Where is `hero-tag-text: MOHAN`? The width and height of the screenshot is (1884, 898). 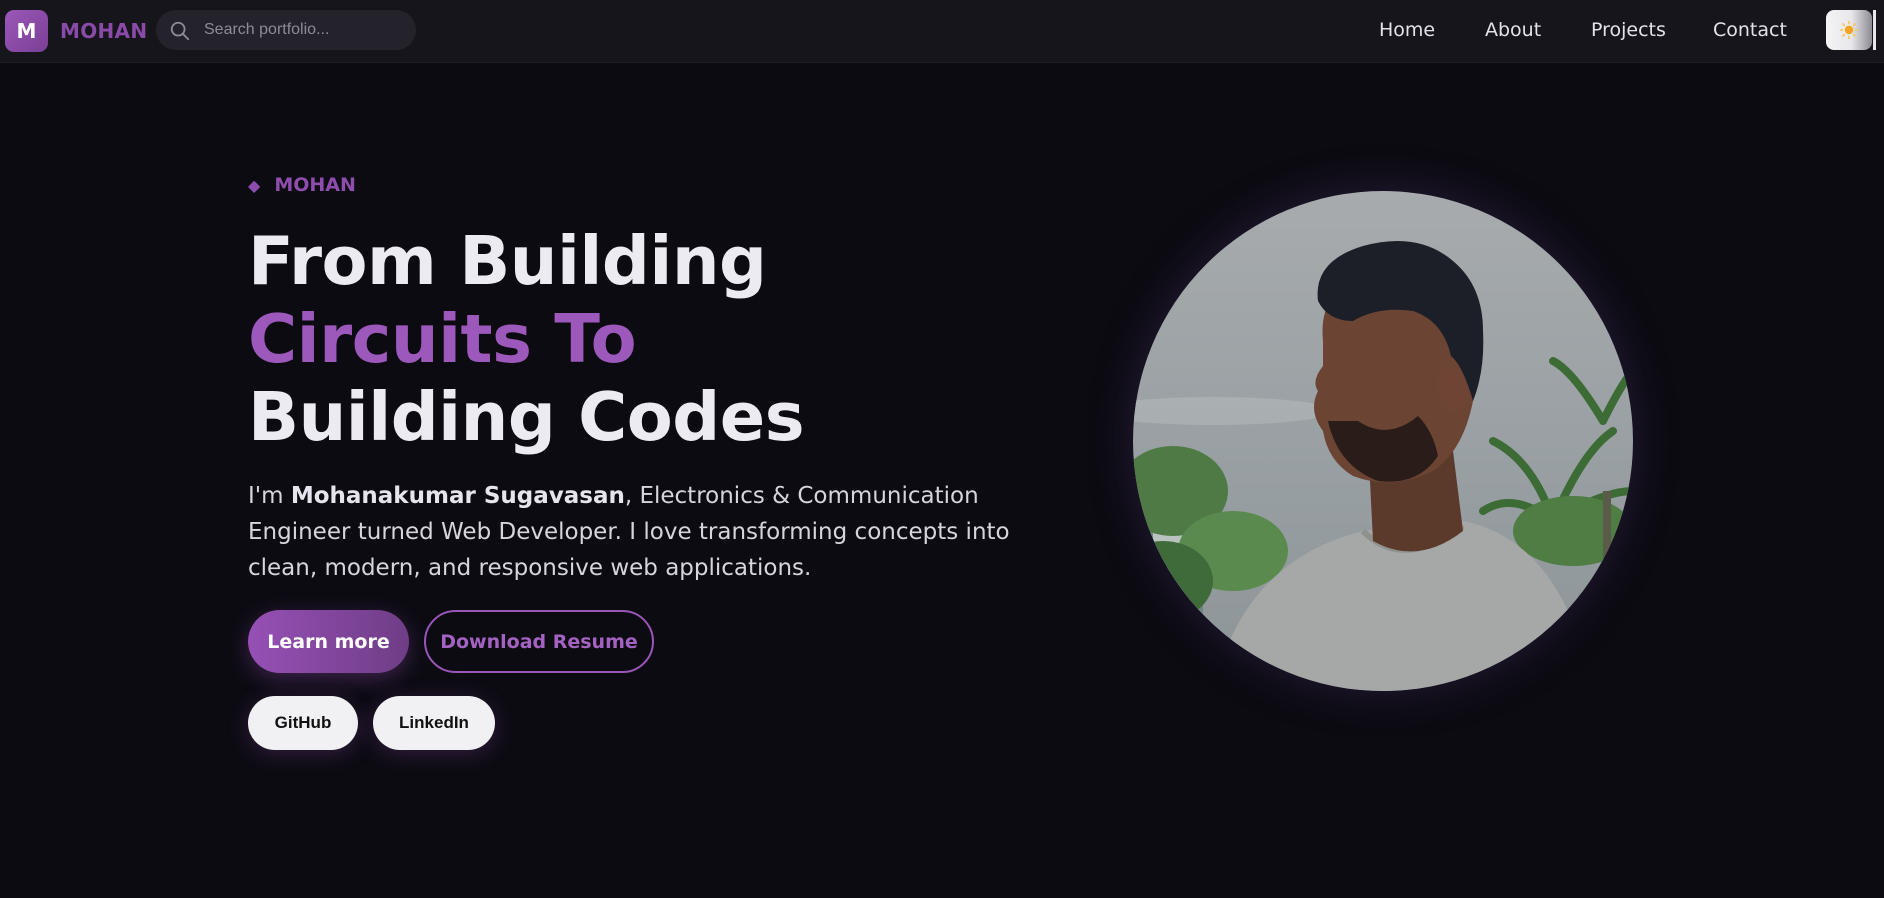
hero-tag-text: MOHAN is located at coordinates (315, 185).